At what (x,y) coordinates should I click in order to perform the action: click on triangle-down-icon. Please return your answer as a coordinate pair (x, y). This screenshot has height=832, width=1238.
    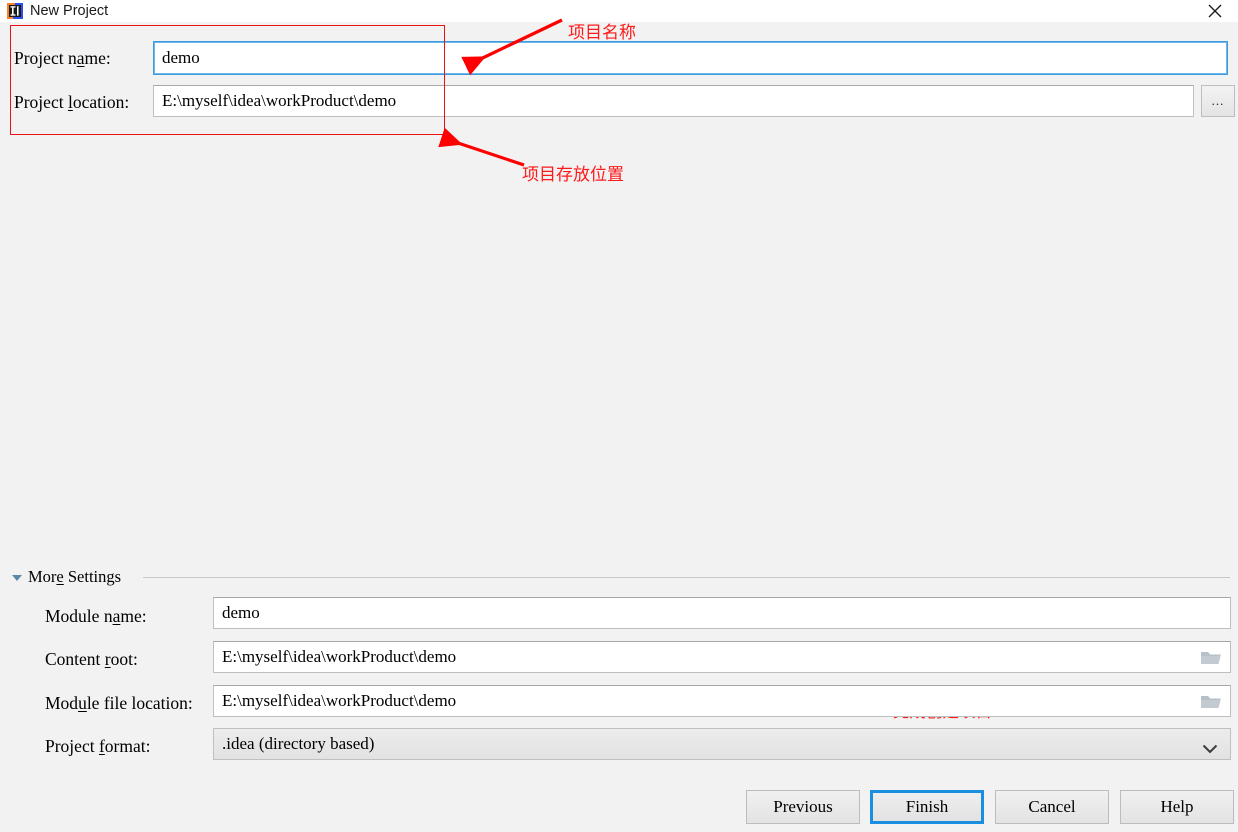
    Looking at the image, I should click on (17, 578).